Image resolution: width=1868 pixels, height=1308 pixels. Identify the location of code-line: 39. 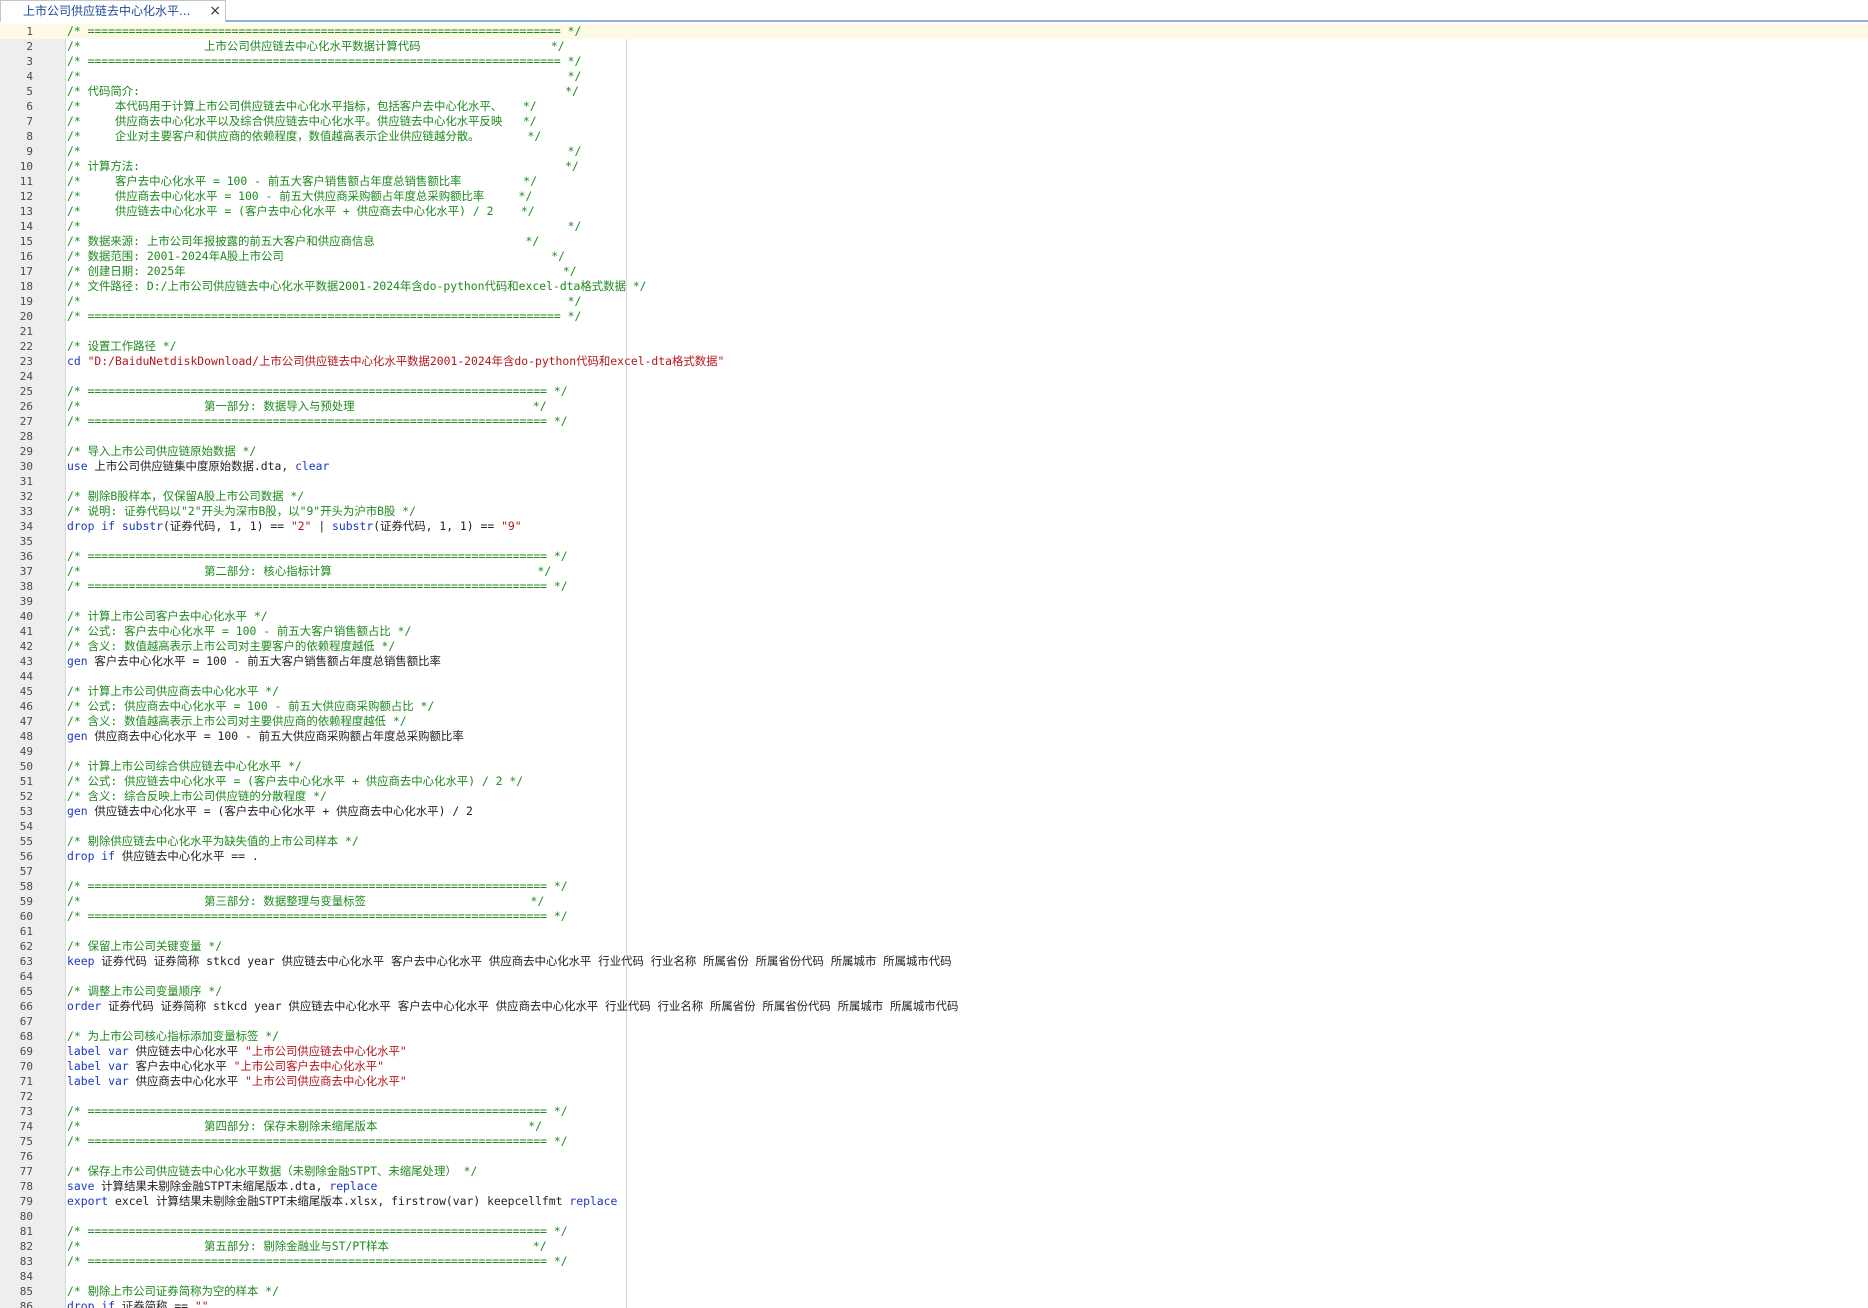
(934, 601).